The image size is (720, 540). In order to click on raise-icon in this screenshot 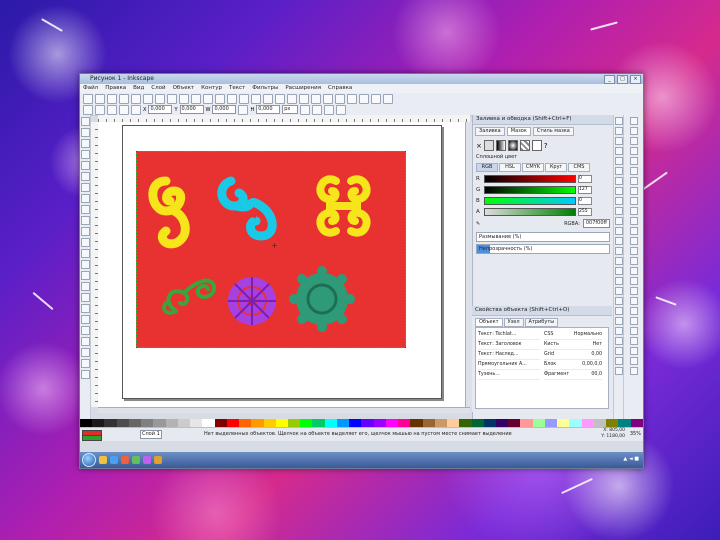, I will do `click(124, 109)`.